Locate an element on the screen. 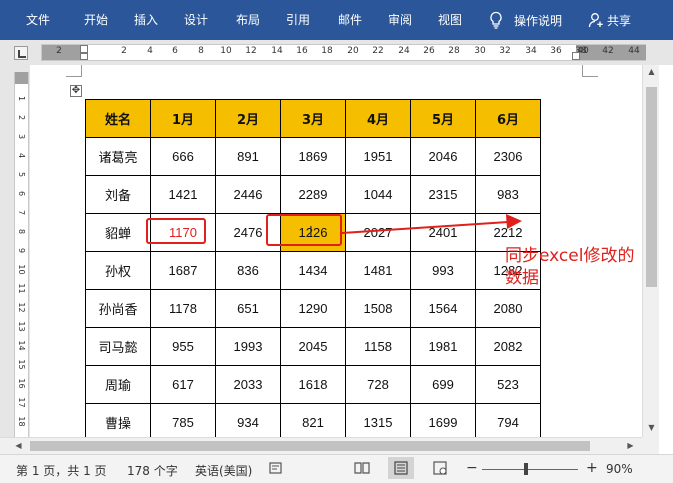  table-cell: 2306 is located at coordinates (508, 156).